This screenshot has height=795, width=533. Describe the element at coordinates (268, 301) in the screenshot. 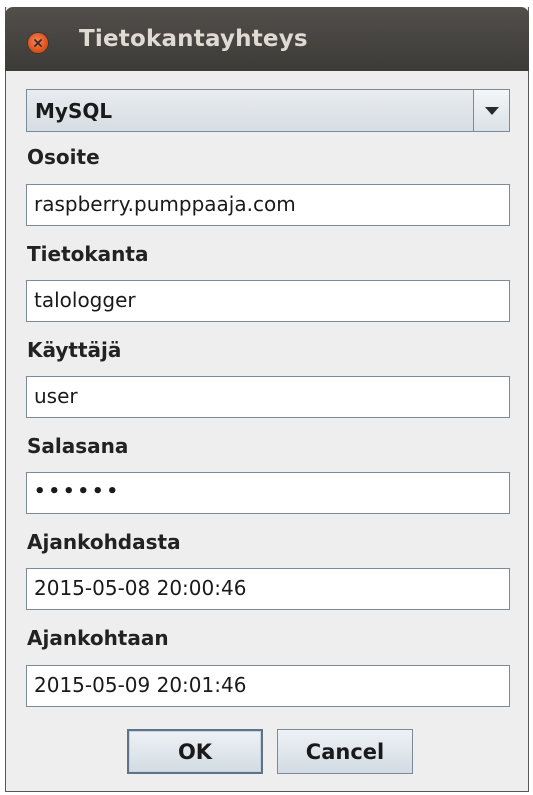

I see `database-field: talologger` at that location.